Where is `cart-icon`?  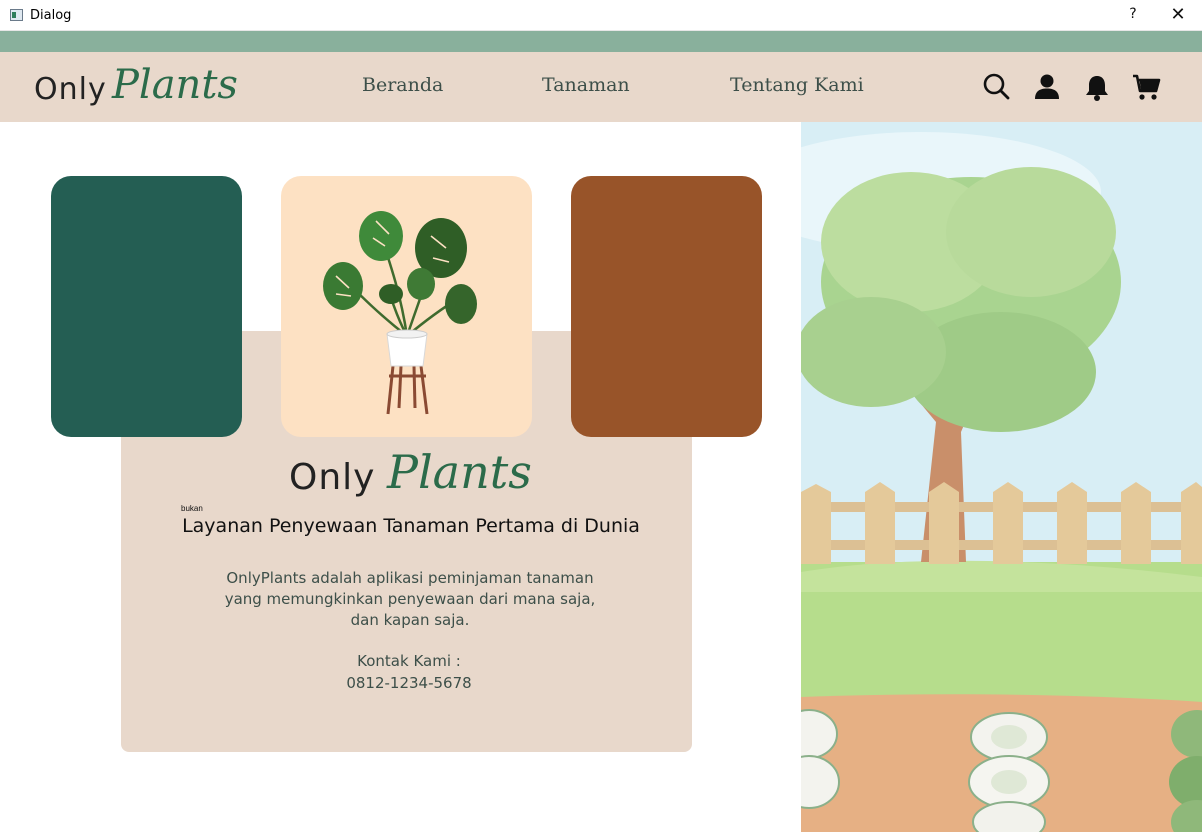
cart-icon is located at coordinates (1146, 87).